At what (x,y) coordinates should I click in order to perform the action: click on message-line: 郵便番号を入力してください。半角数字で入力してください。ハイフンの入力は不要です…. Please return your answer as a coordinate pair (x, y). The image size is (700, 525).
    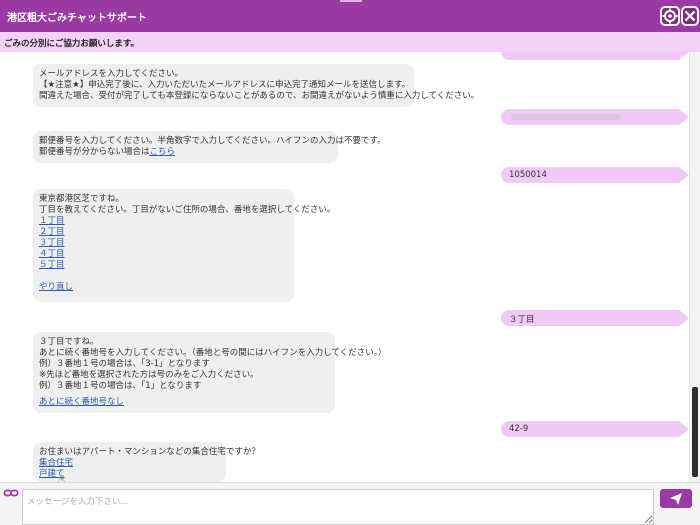
    Looking at the image, I should click on (212, 141).